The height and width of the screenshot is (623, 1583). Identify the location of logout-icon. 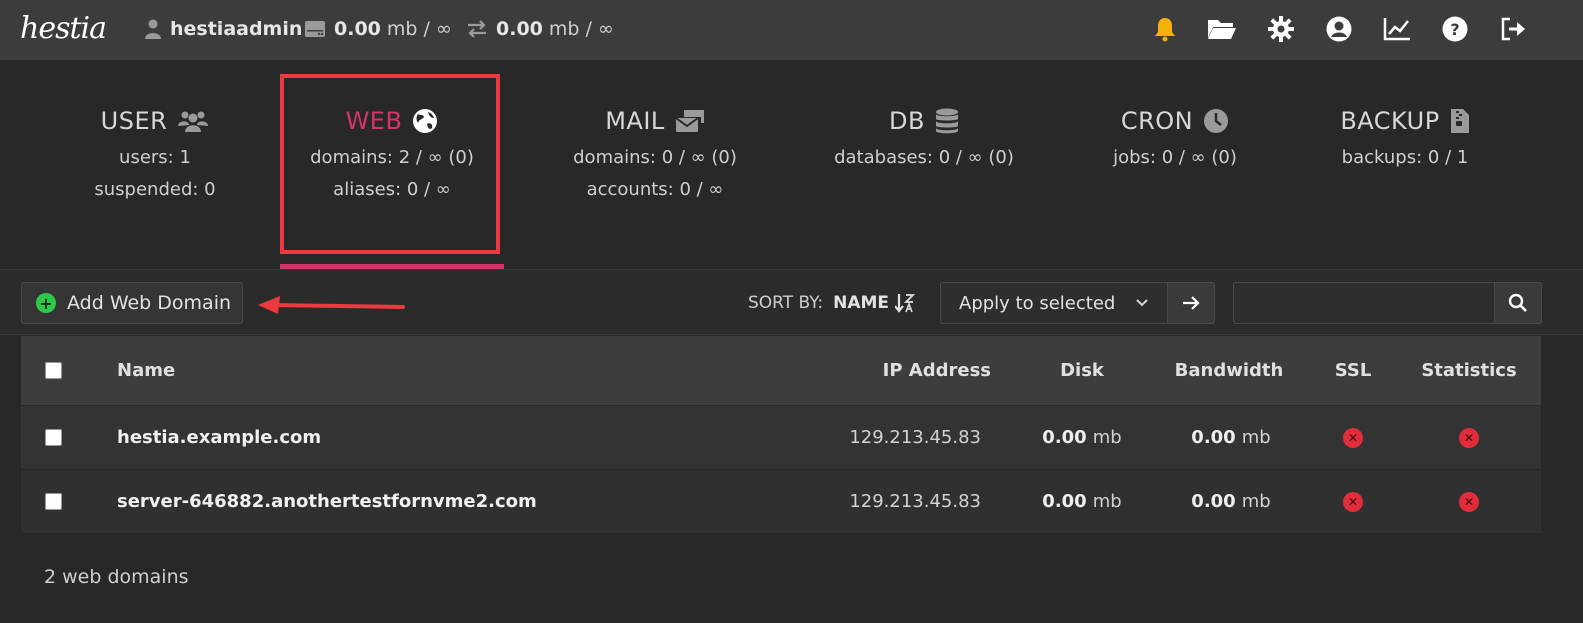
(1513, 29).